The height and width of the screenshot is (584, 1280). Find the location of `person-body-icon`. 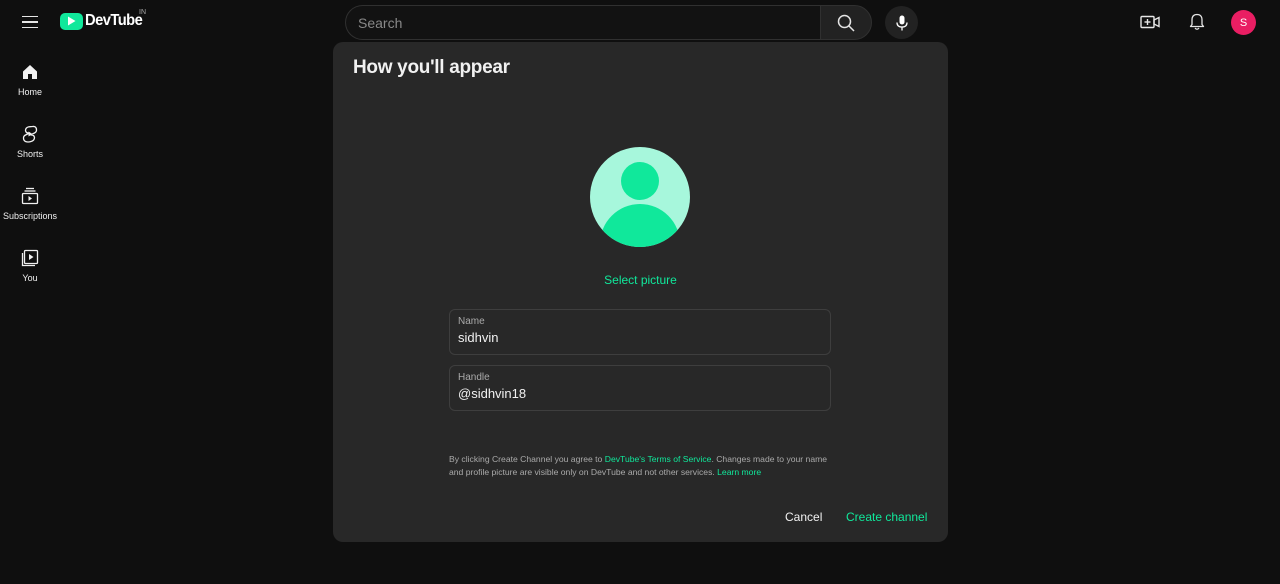

person-body-icon is located at coordinates (640, 225).